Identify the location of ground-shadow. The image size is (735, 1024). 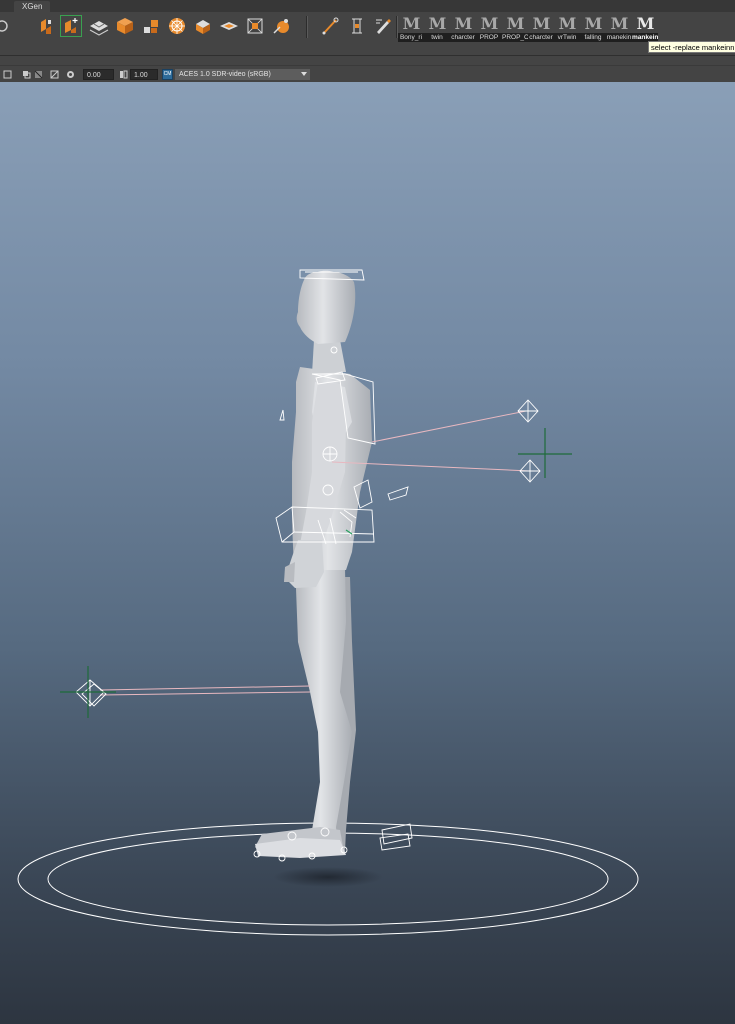
(328, 877).